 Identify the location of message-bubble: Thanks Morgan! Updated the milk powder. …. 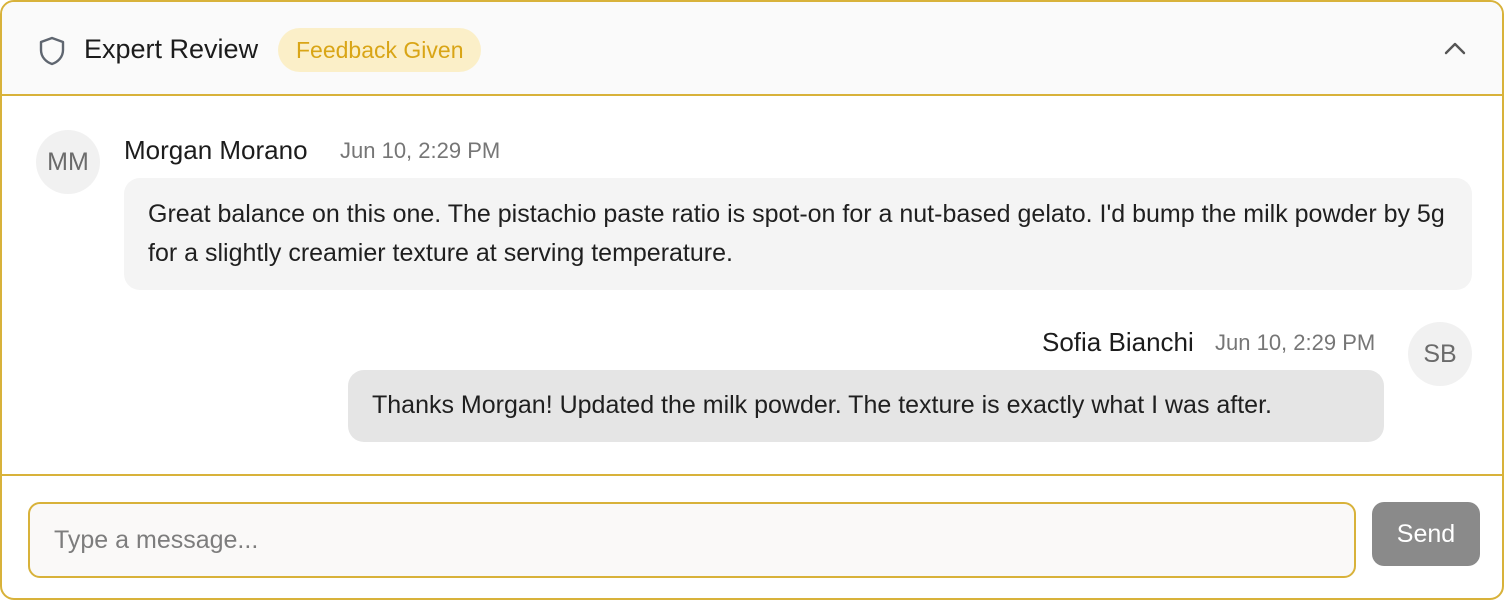
(866, 406).